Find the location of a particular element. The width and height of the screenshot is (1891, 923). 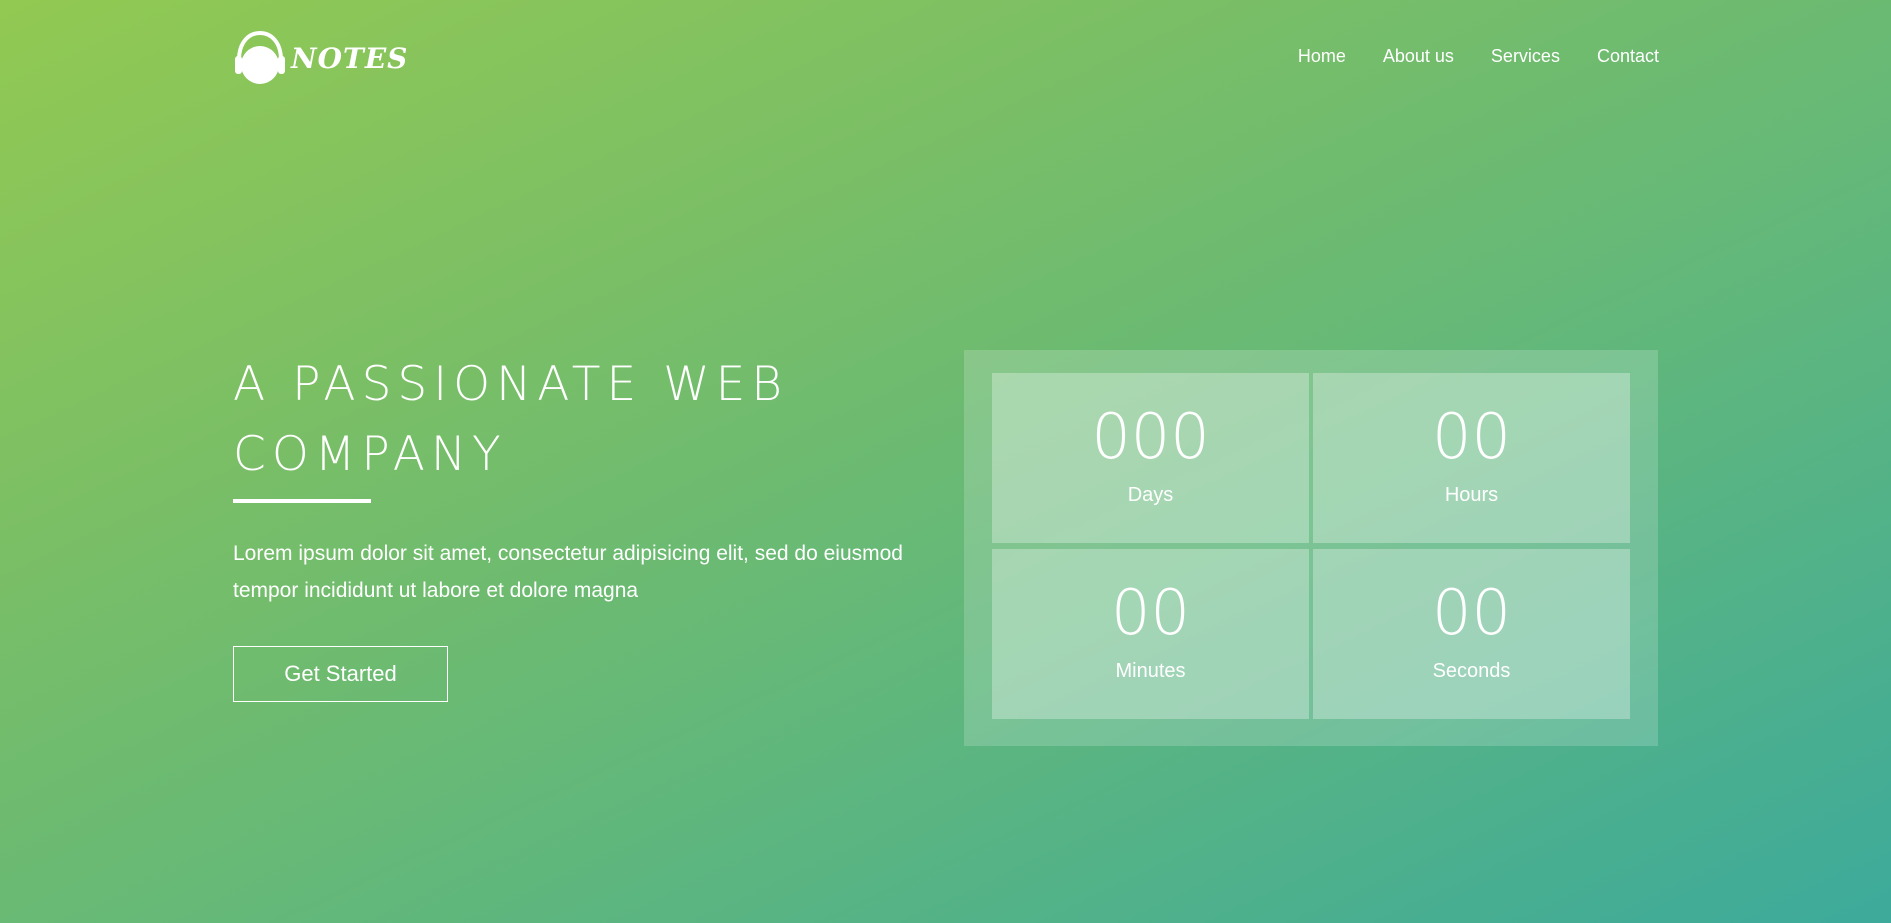

main-nav: Home About us Services Contact is located at coordinates (1460, 56).